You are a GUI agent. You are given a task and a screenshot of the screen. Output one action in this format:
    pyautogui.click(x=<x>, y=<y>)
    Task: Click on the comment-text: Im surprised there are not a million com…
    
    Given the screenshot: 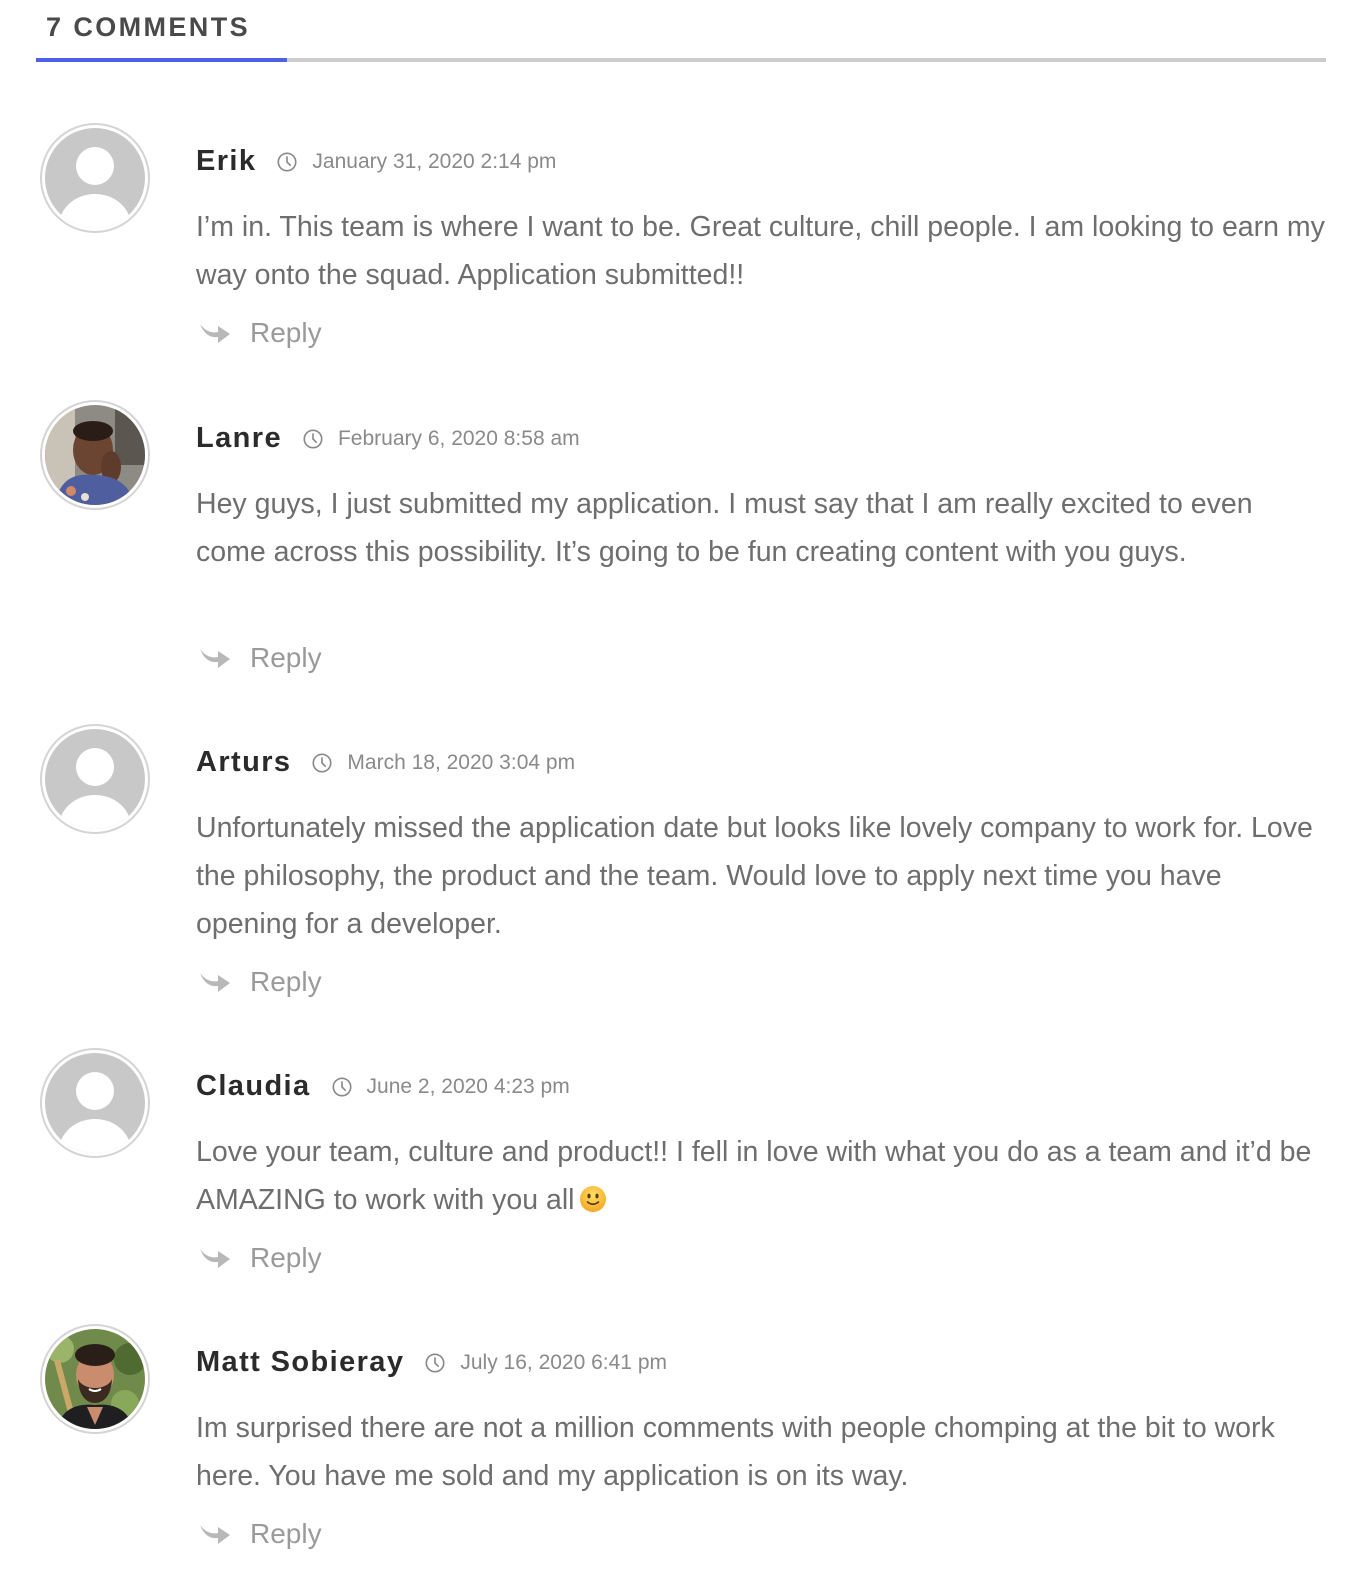 What is the action you would take?
    pyautogui.click(x=735, y=1452)
    